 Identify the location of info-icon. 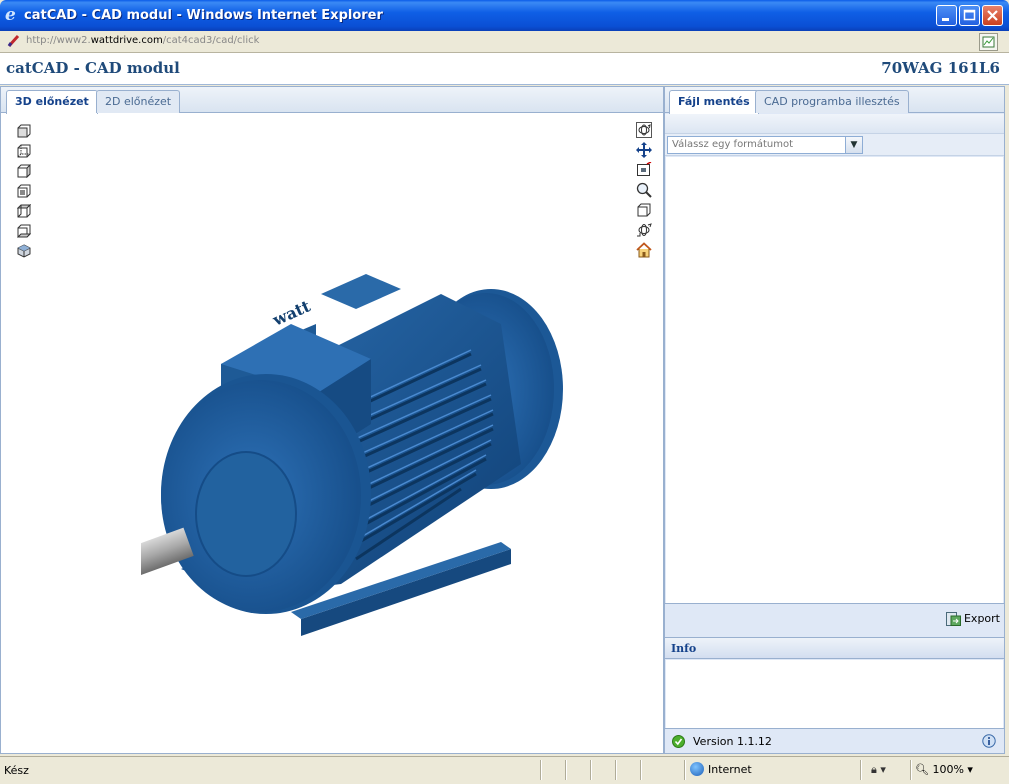
(989, 741).